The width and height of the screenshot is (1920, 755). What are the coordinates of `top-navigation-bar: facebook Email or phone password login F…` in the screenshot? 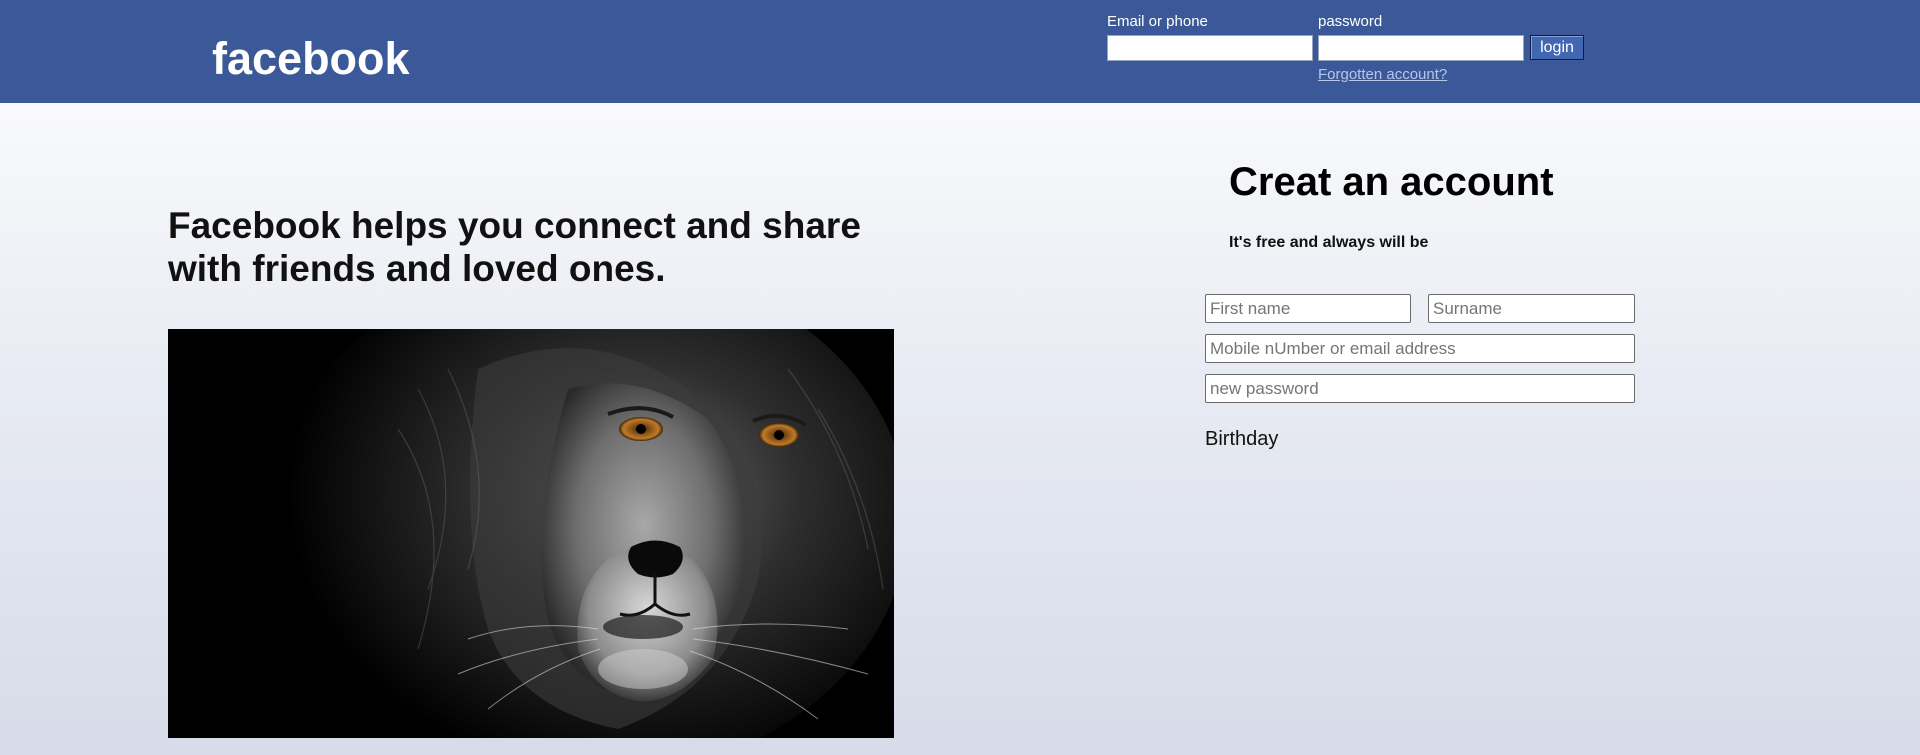 It's located at (960, 51).